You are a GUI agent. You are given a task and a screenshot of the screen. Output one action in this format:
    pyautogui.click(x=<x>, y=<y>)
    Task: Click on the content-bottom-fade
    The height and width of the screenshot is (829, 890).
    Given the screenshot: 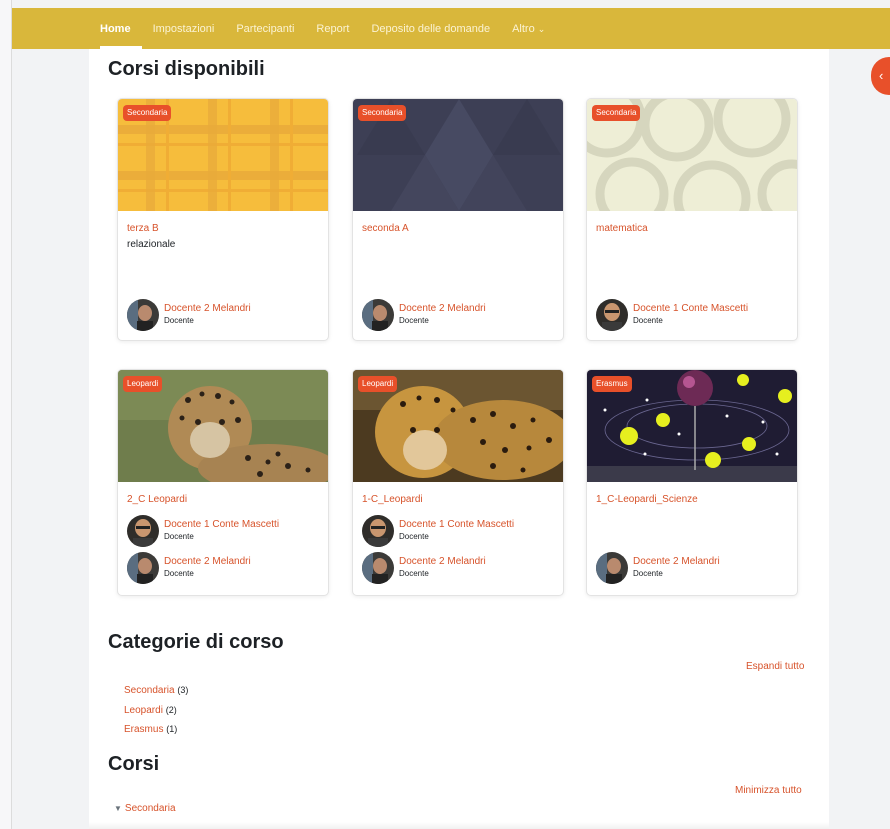 What is the action you would take?
    pyautogui.click(x=459, y=825)
    